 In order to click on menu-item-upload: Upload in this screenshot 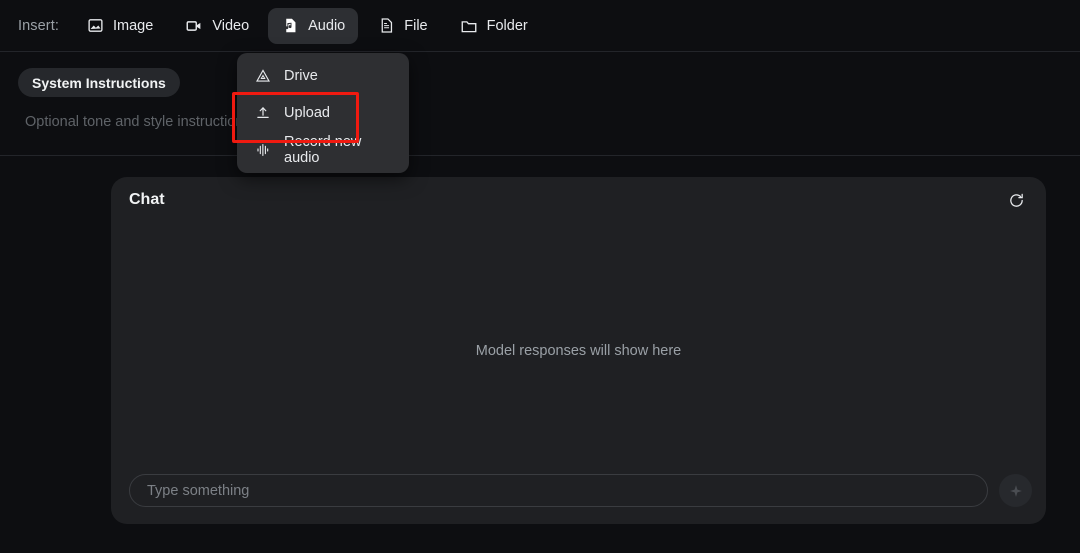, I will do `click(323, 113)`.